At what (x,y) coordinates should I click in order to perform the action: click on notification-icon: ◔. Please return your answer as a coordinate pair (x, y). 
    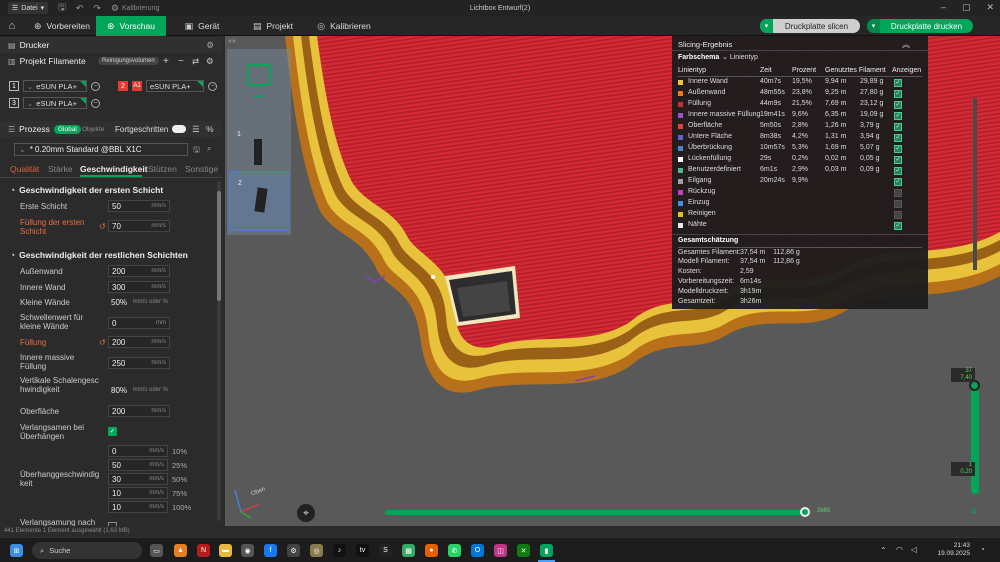
    Looking at the image, I should click on (982, 549).